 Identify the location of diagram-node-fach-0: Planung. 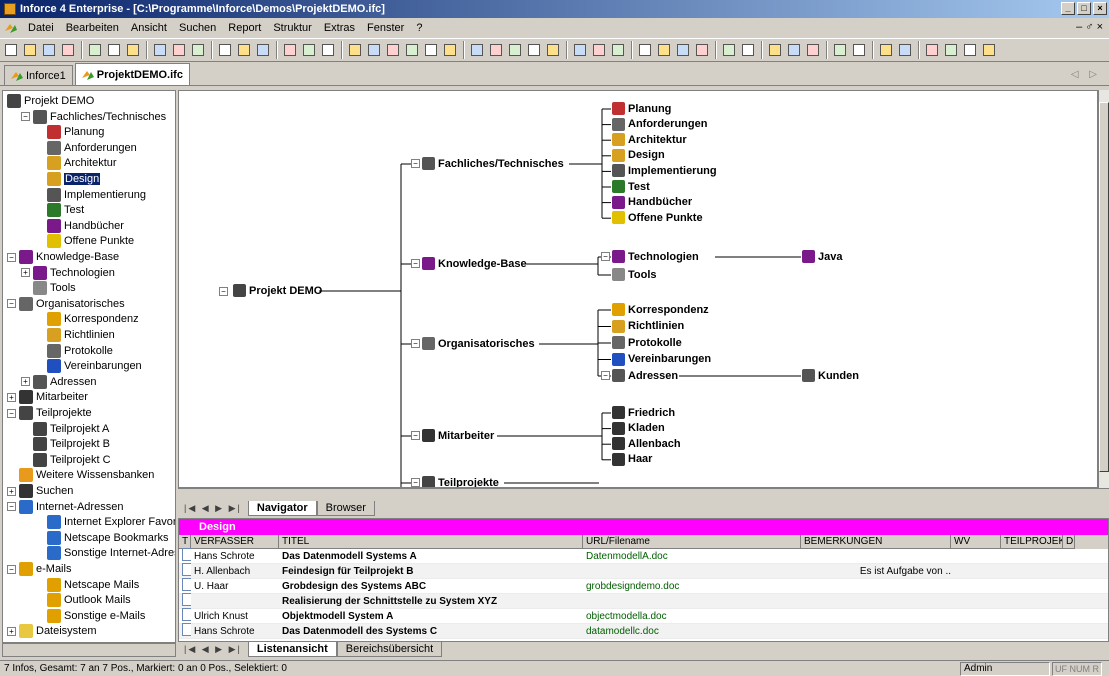
(641, 108).